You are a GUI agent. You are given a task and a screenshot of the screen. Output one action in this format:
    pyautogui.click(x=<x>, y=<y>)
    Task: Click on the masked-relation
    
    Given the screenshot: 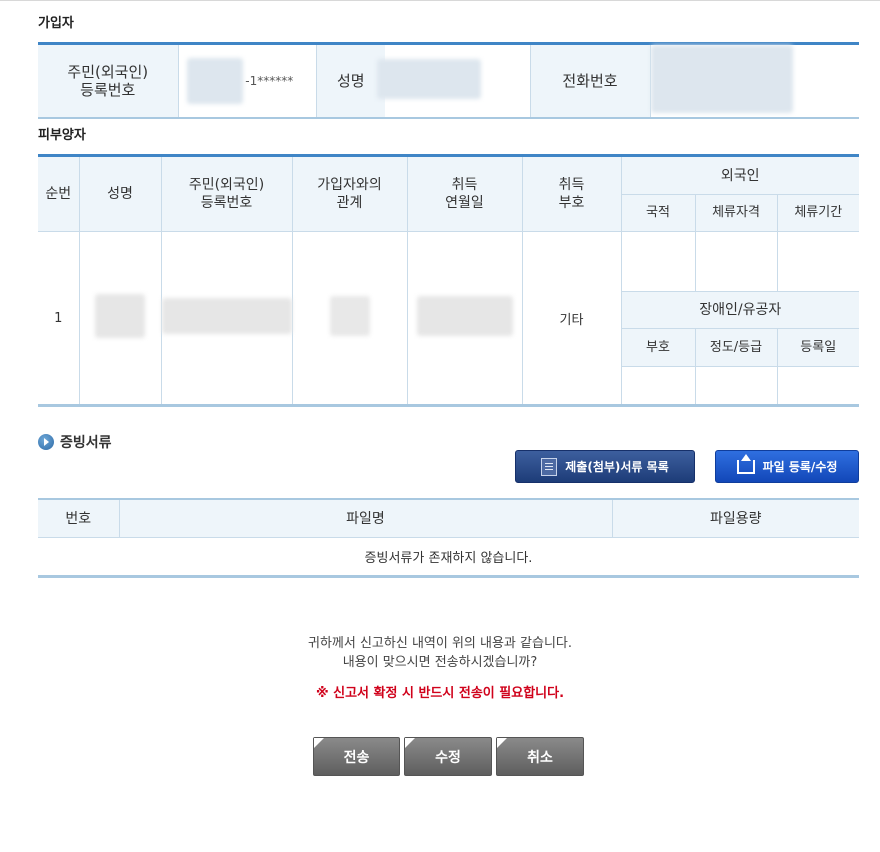 What is the action you would take?
    pyautogui.click(x=349, y=316)
    